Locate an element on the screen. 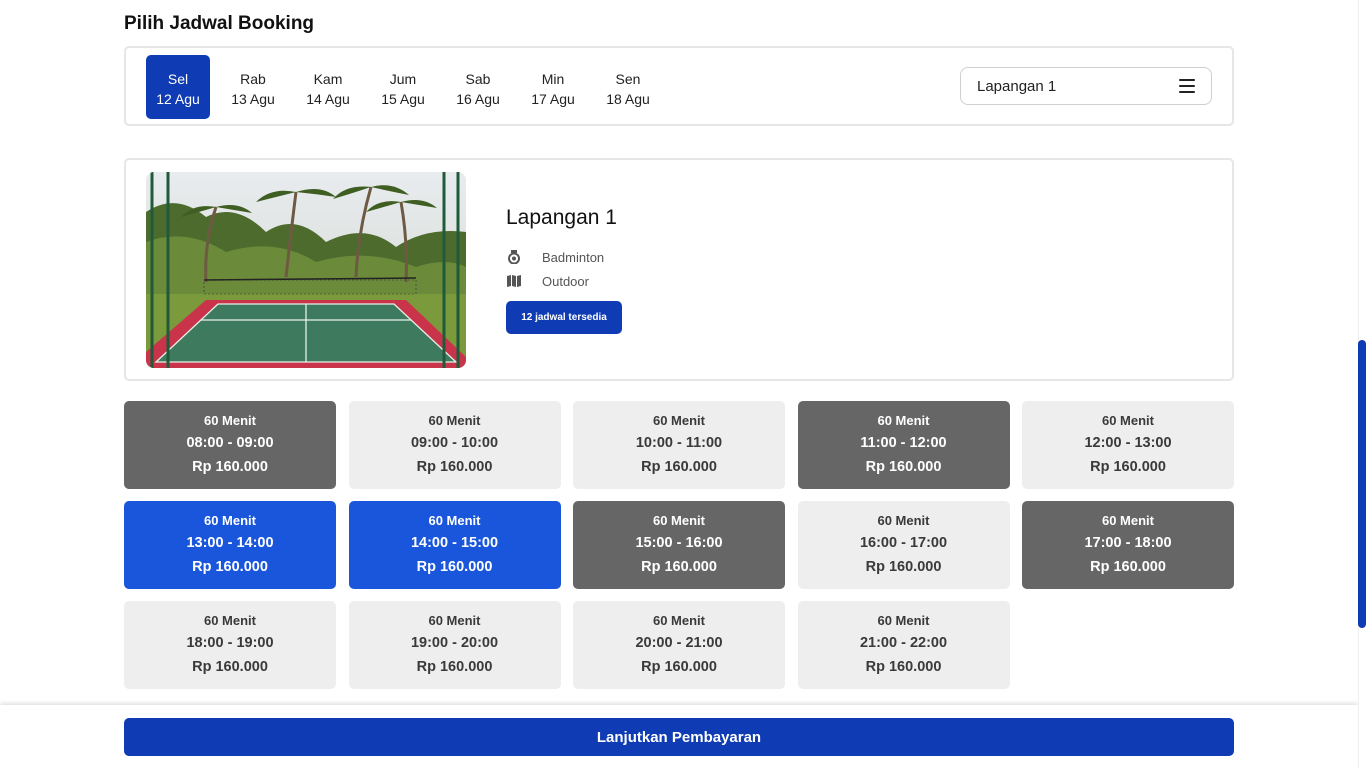 This screenshot has width=1366, height=768. bottom-bar: Lanjutkan Pembayaran is located at coordinates (679, 736).